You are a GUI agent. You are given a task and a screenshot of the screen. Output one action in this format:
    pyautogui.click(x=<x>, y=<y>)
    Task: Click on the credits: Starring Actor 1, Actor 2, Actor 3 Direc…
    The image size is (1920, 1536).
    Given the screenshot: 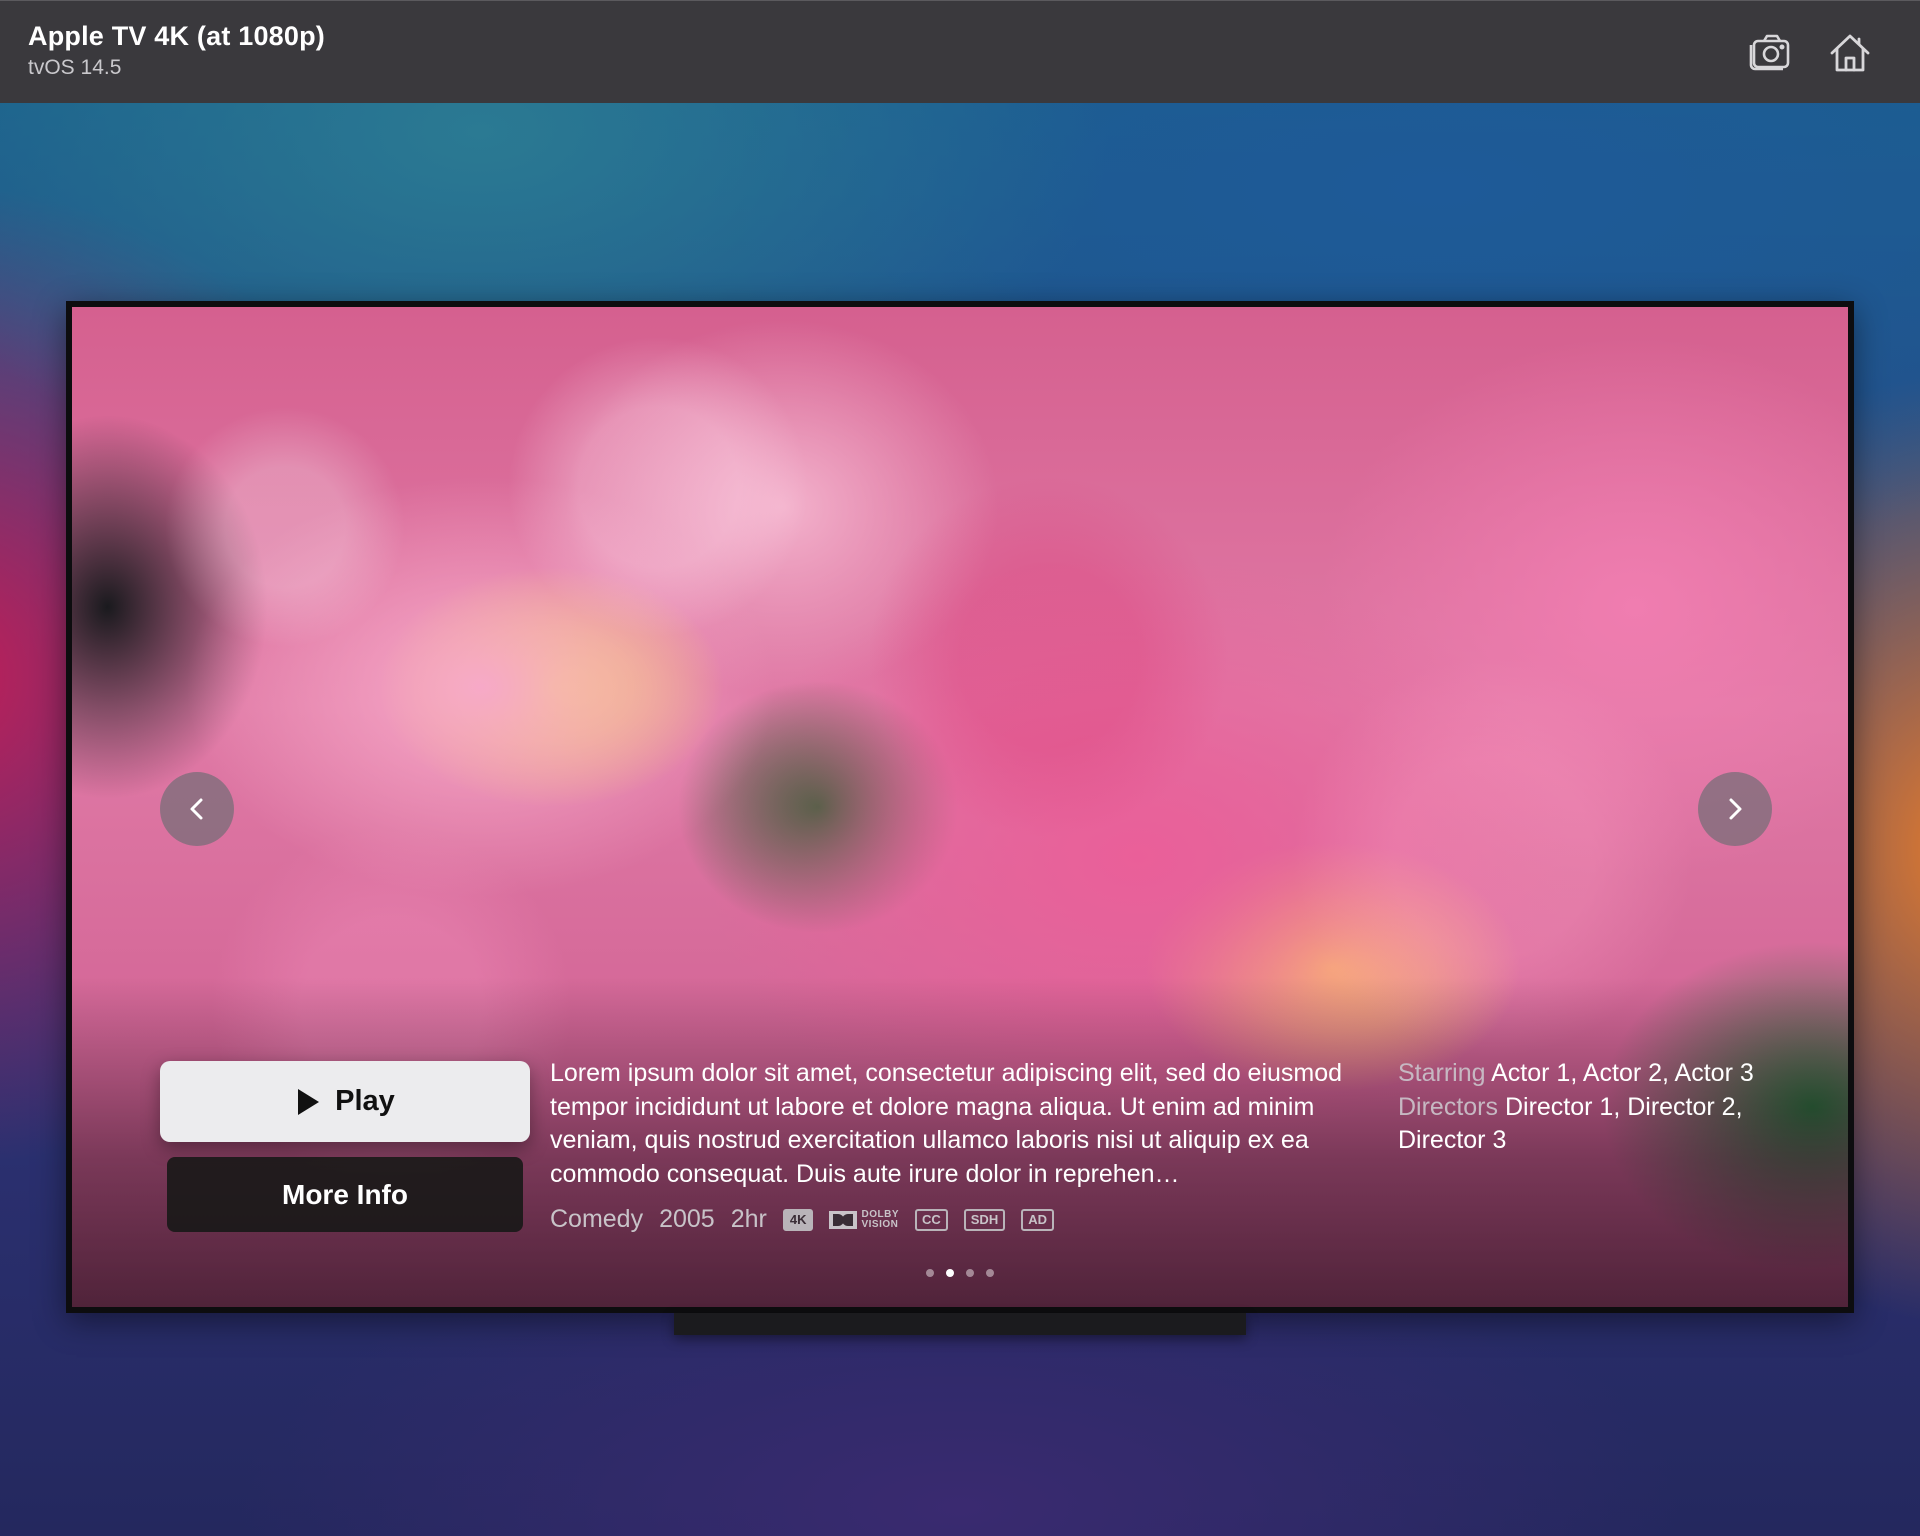 What is the action you would take?
    pyautogui.click(x=1588, y=1107)
    